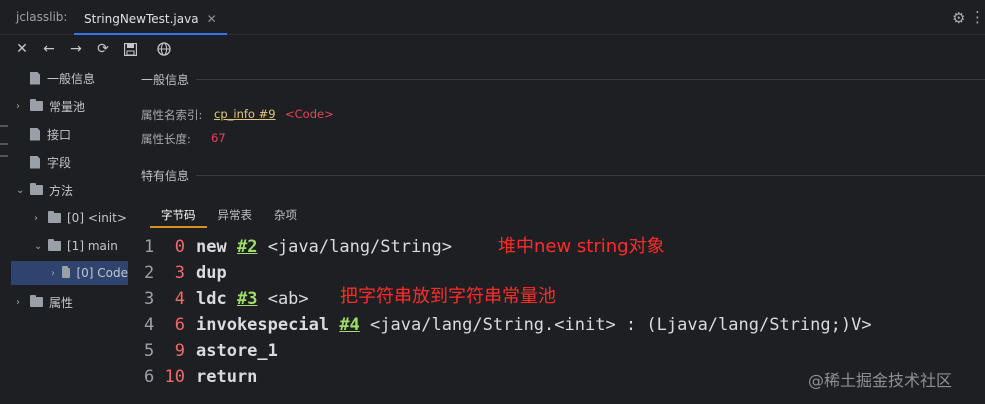  I want to click on tree-item-code: › [0] Code, so click(69, 273).